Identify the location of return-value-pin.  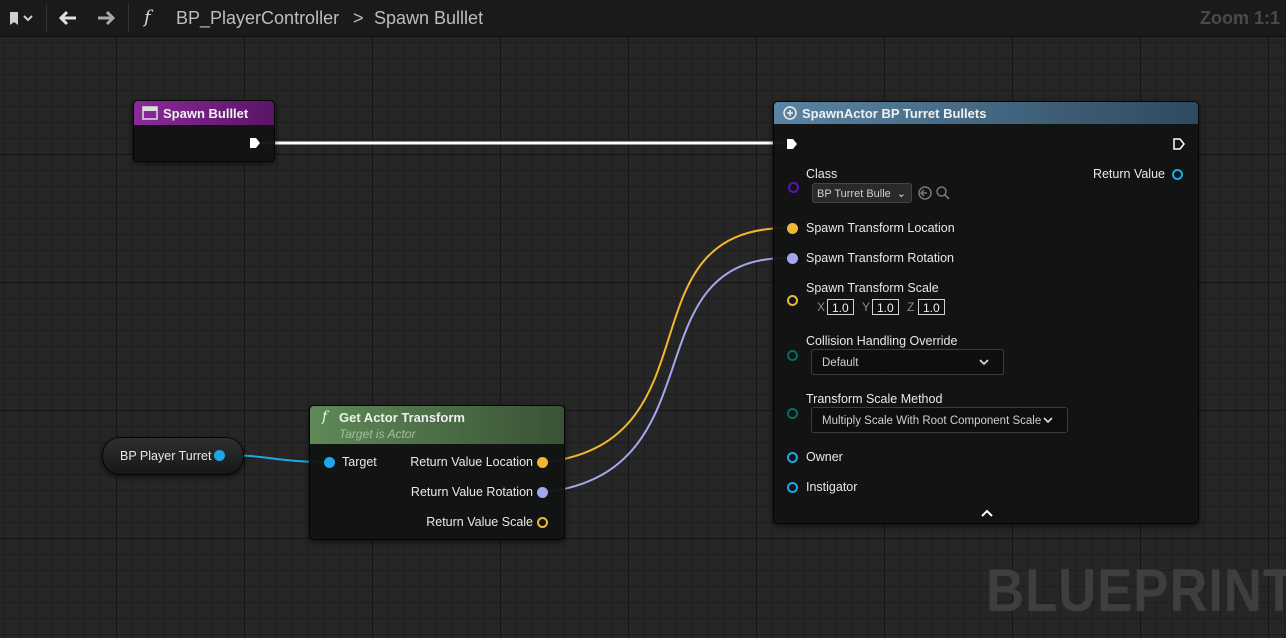
(1177, 174).